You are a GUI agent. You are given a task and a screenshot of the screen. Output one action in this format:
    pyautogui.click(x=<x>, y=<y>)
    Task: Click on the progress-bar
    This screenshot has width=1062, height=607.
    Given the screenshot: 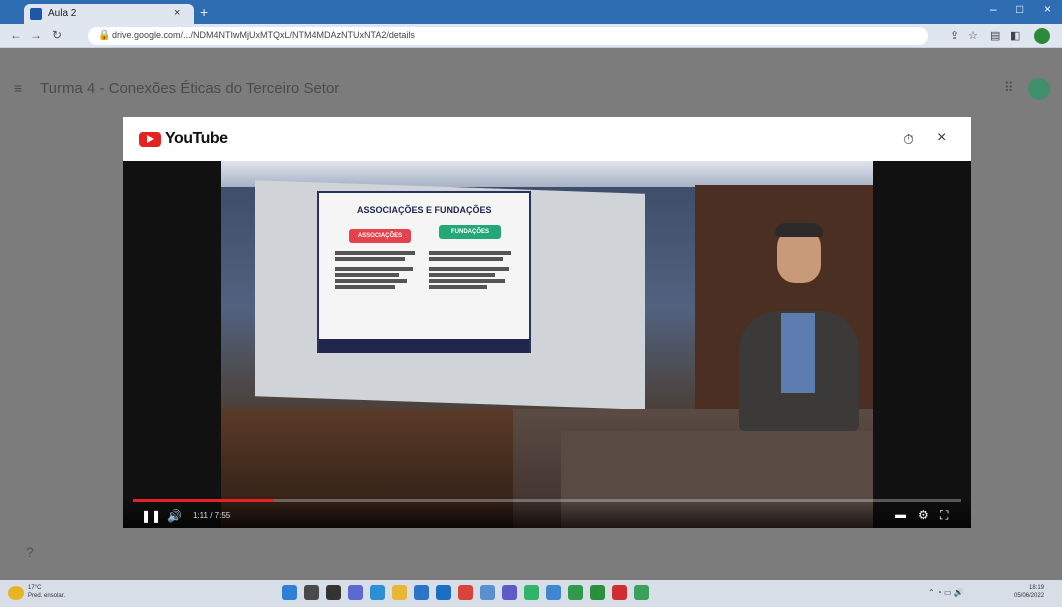 What is the action you would take?
    pyautogui.click(x=547, y=500)
    